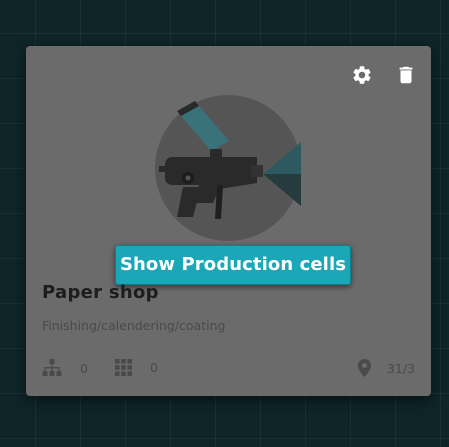  What do you see at coordinates (364, 368) in the screenshot?
I see `location-pin-icon` at bounding box center [364, 368].